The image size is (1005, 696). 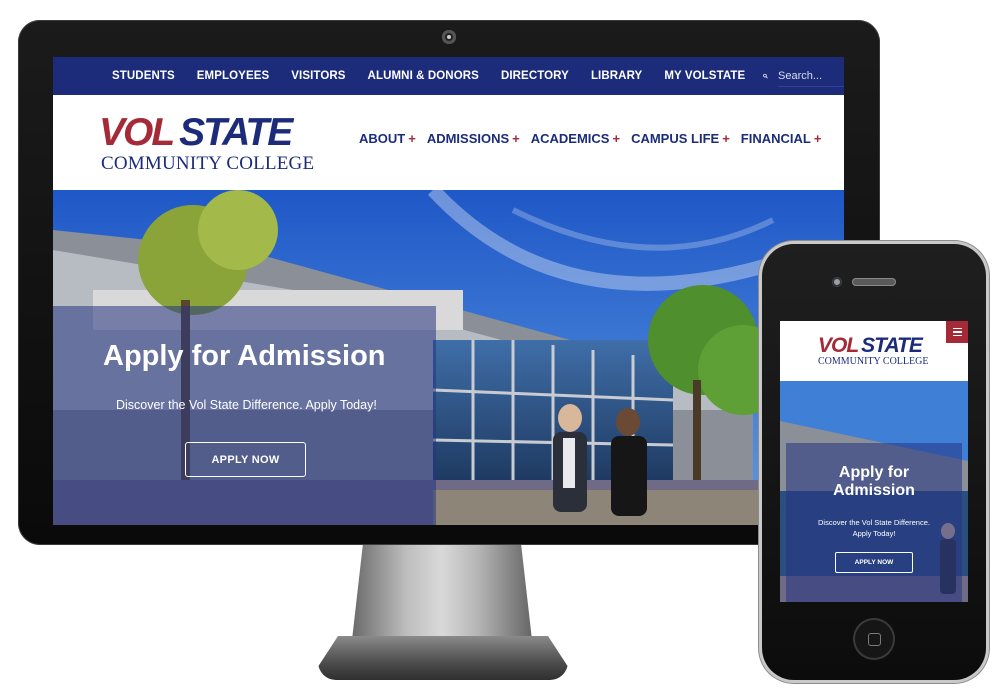 I want to click on mobile-hero-title-line2: Admission, so click(x=874, y=491).